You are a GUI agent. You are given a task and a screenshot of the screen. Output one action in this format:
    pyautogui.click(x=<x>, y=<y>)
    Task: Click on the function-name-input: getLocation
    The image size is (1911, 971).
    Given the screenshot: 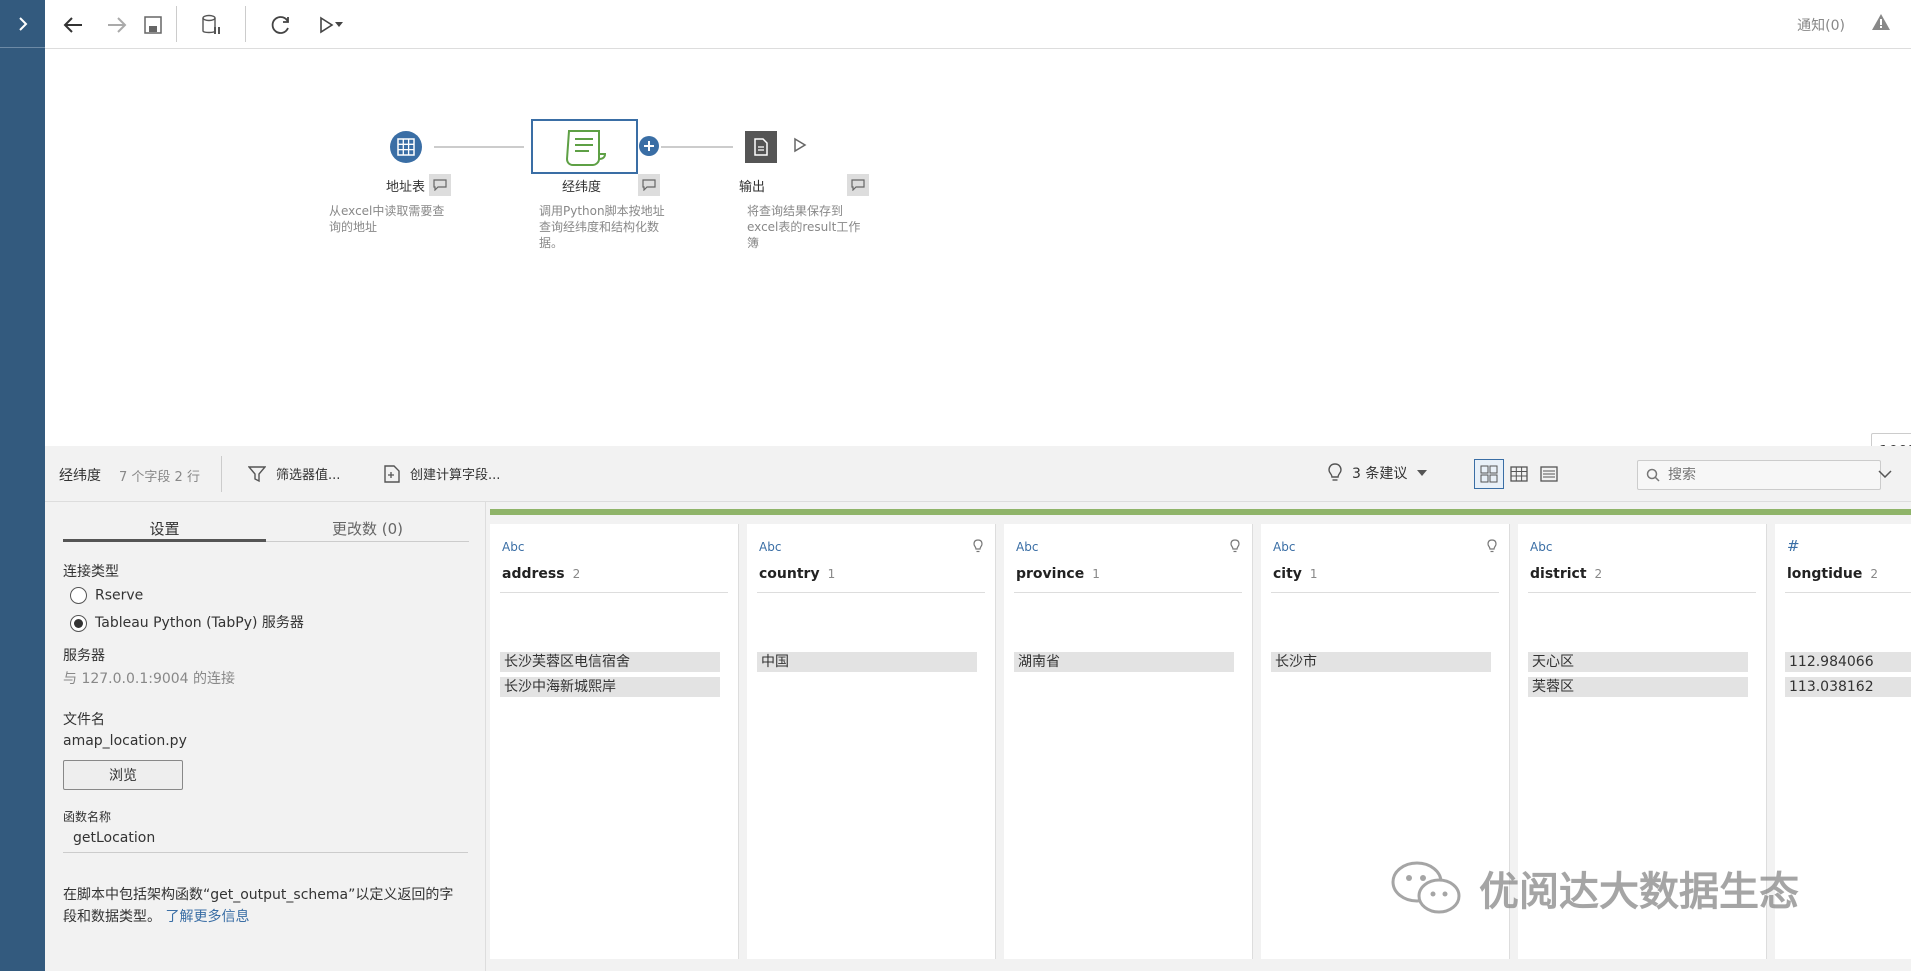 What is the action you would take?
    pyautogui.click(x=265, y=840)
    